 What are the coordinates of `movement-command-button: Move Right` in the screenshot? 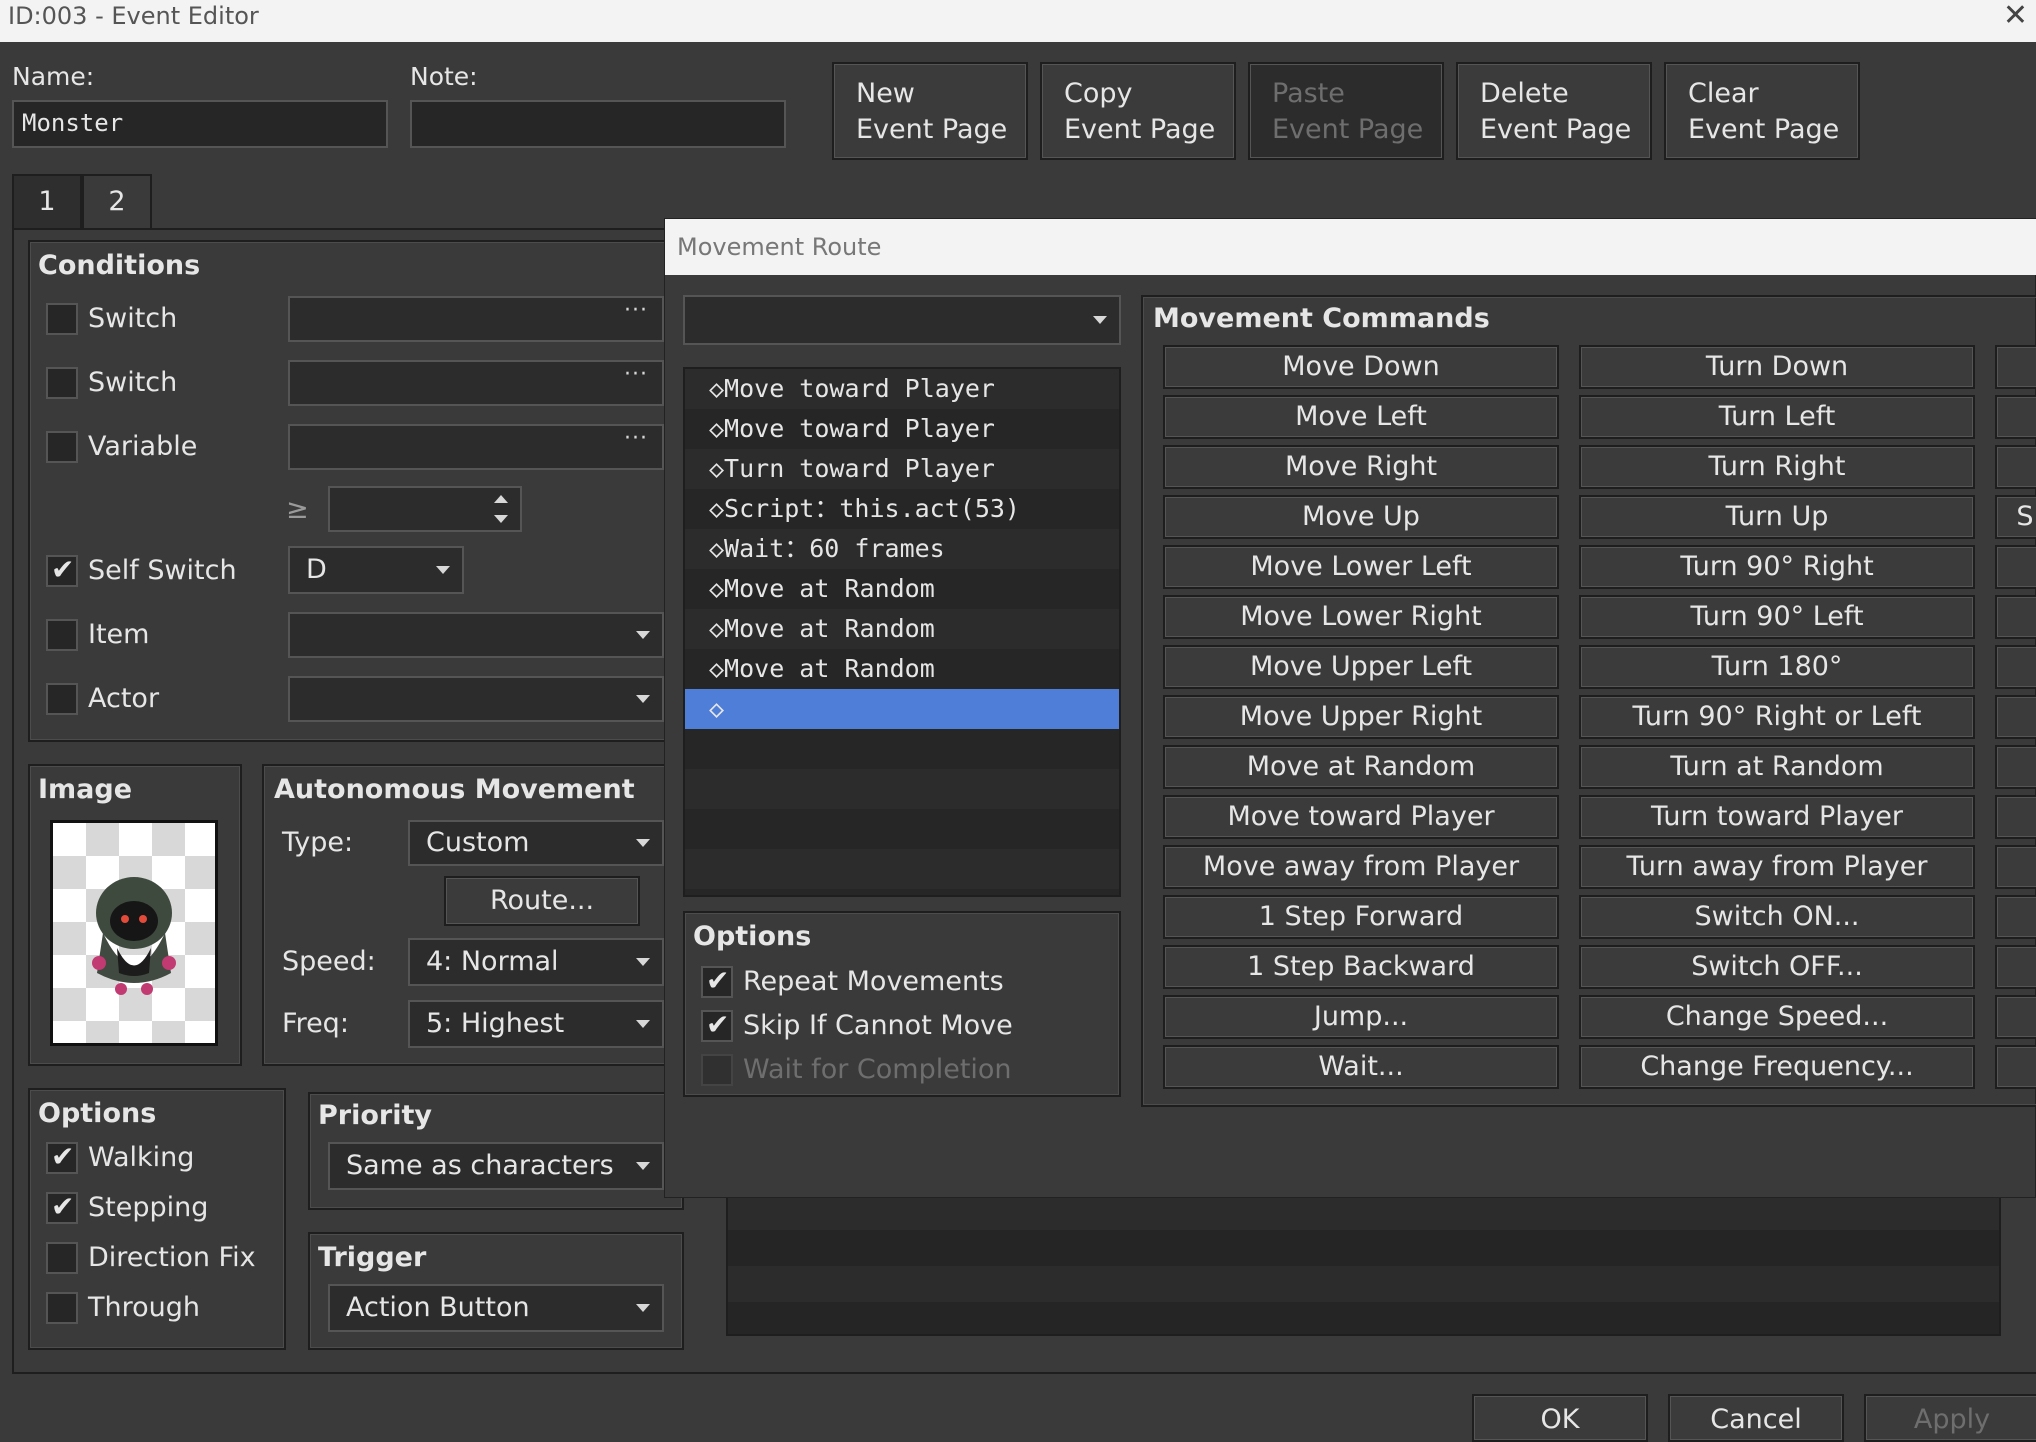 It's located at (1361, 467).